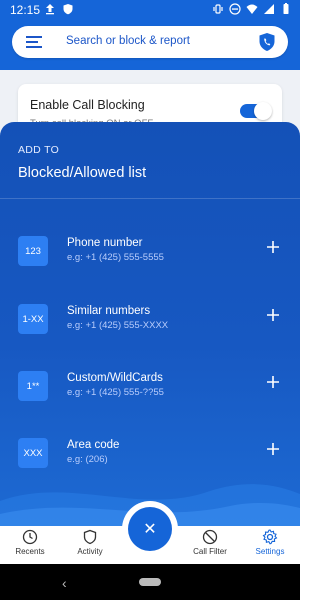 The image size is (320, 600). I want to click on option-title: Similar numbers, so click(109, 311).